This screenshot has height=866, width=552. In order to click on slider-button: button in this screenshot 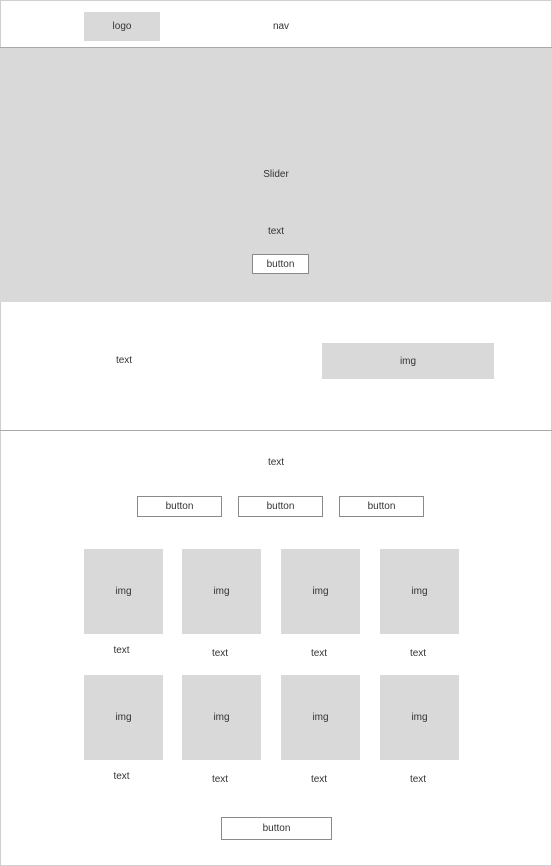, I will do `click(280, 264)`.